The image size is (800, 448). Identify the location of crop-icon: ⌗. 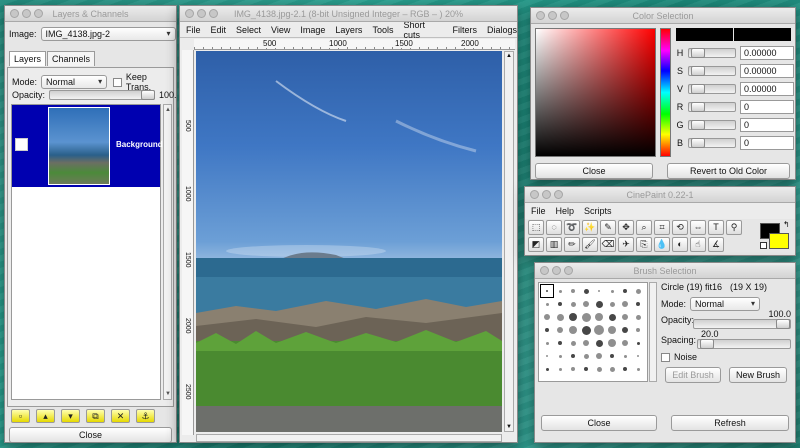
(662, 227).